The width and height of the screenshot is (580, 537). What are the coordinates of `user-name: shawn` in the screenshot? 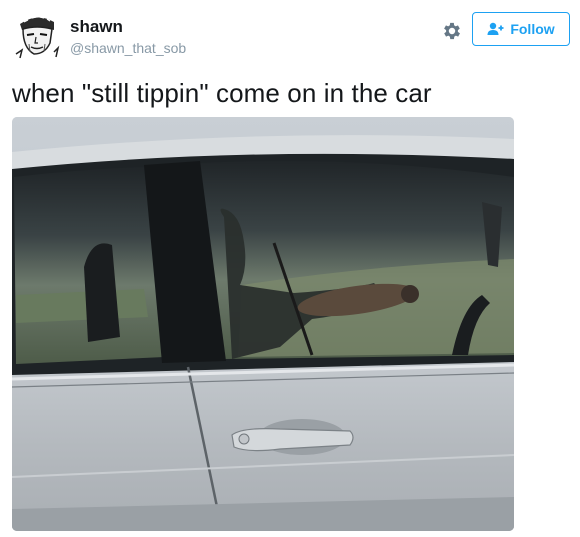 It's located at (96, 27).